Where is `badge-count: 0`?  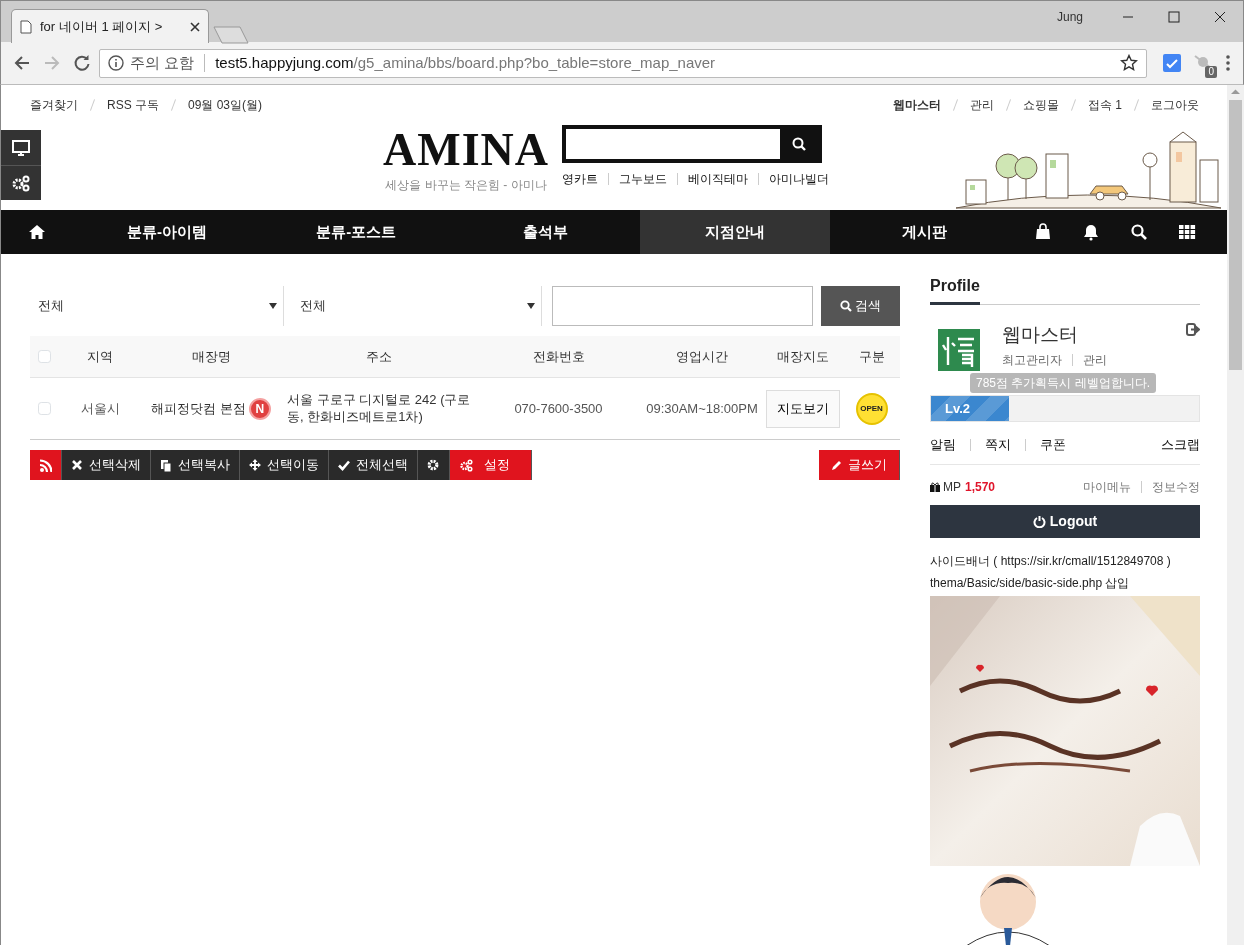
badge-count: 0 is located at coordinates (1211, 72).